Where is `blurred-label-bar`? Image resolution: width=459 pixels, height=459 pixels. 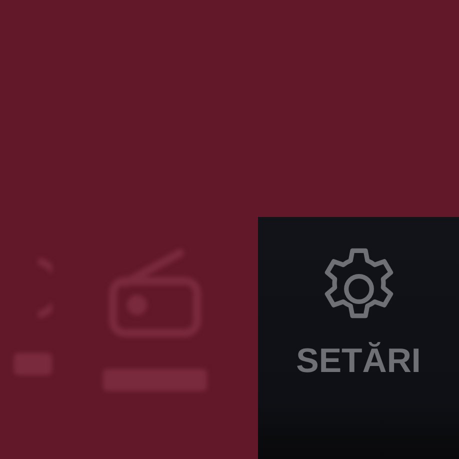 blurred-label-bar is located at coordinates (33, 364).